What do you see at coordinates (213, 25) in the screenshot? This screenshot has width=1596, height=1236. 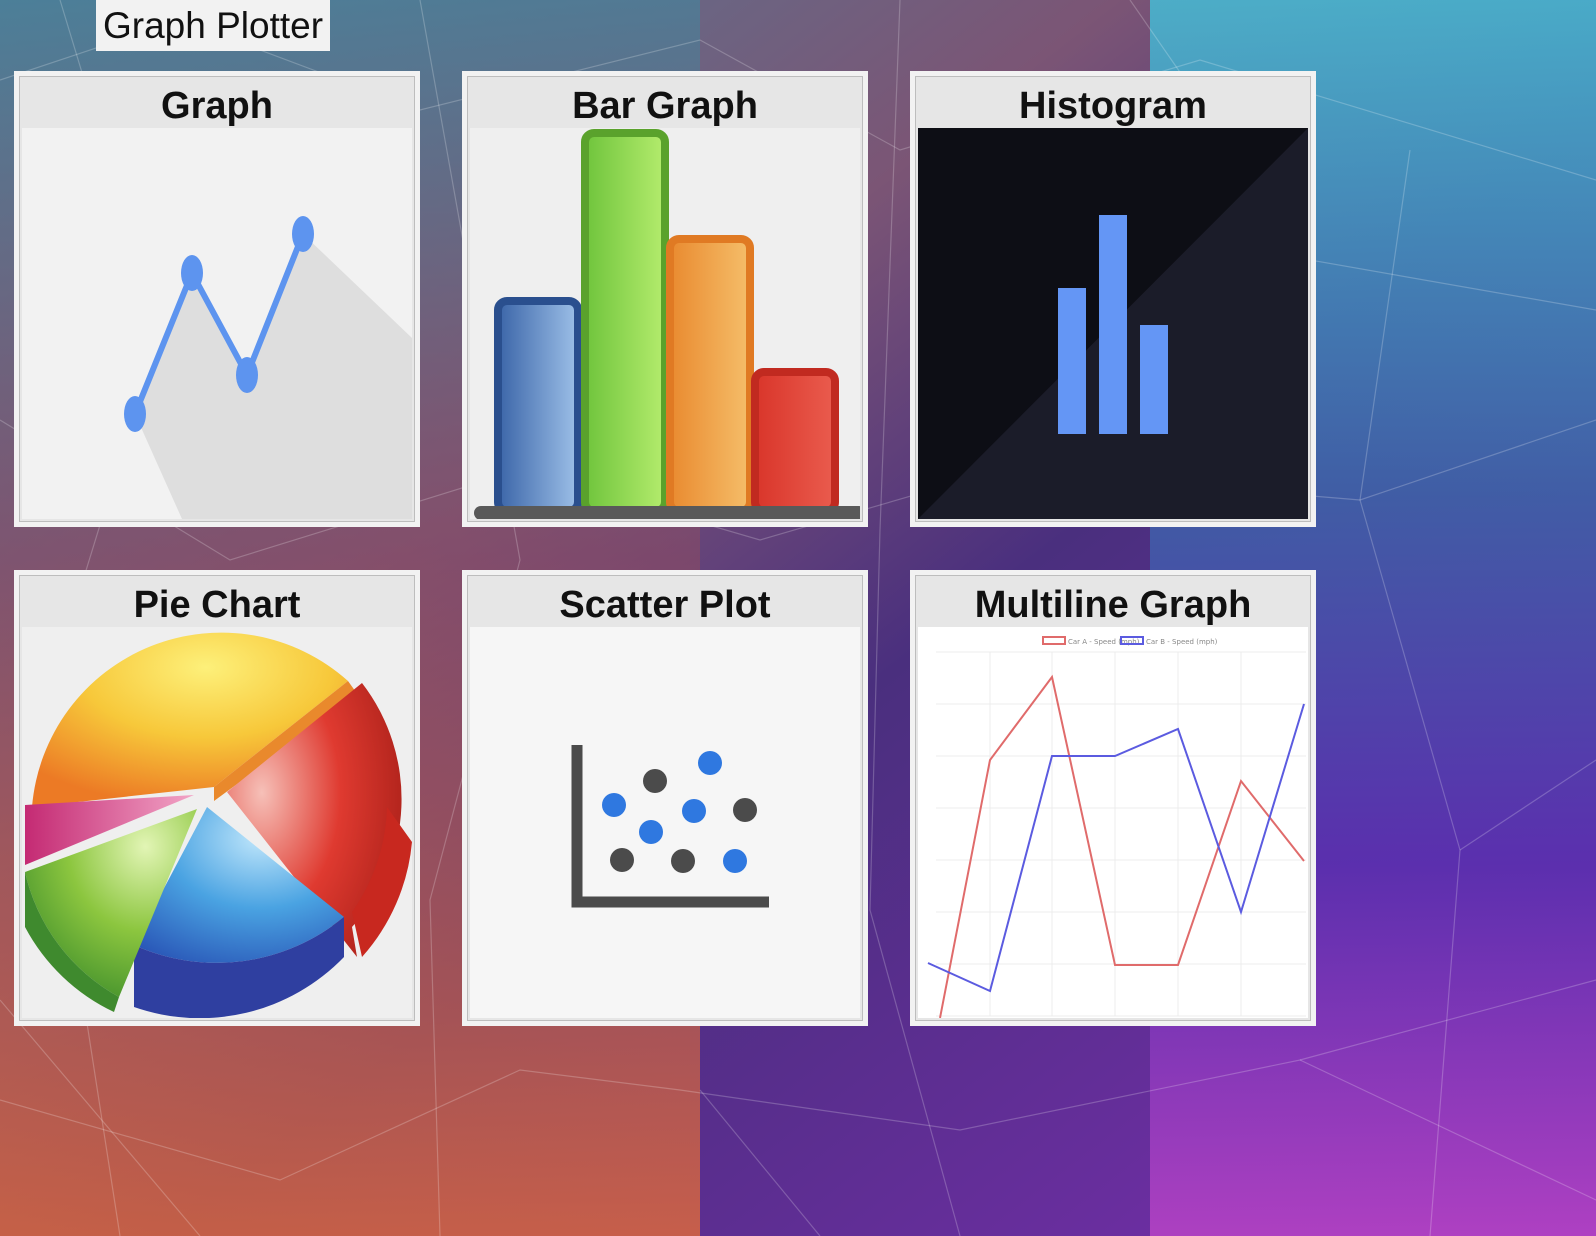 I see `app-title: Graph Plotter` at bounding box center [213, 25].